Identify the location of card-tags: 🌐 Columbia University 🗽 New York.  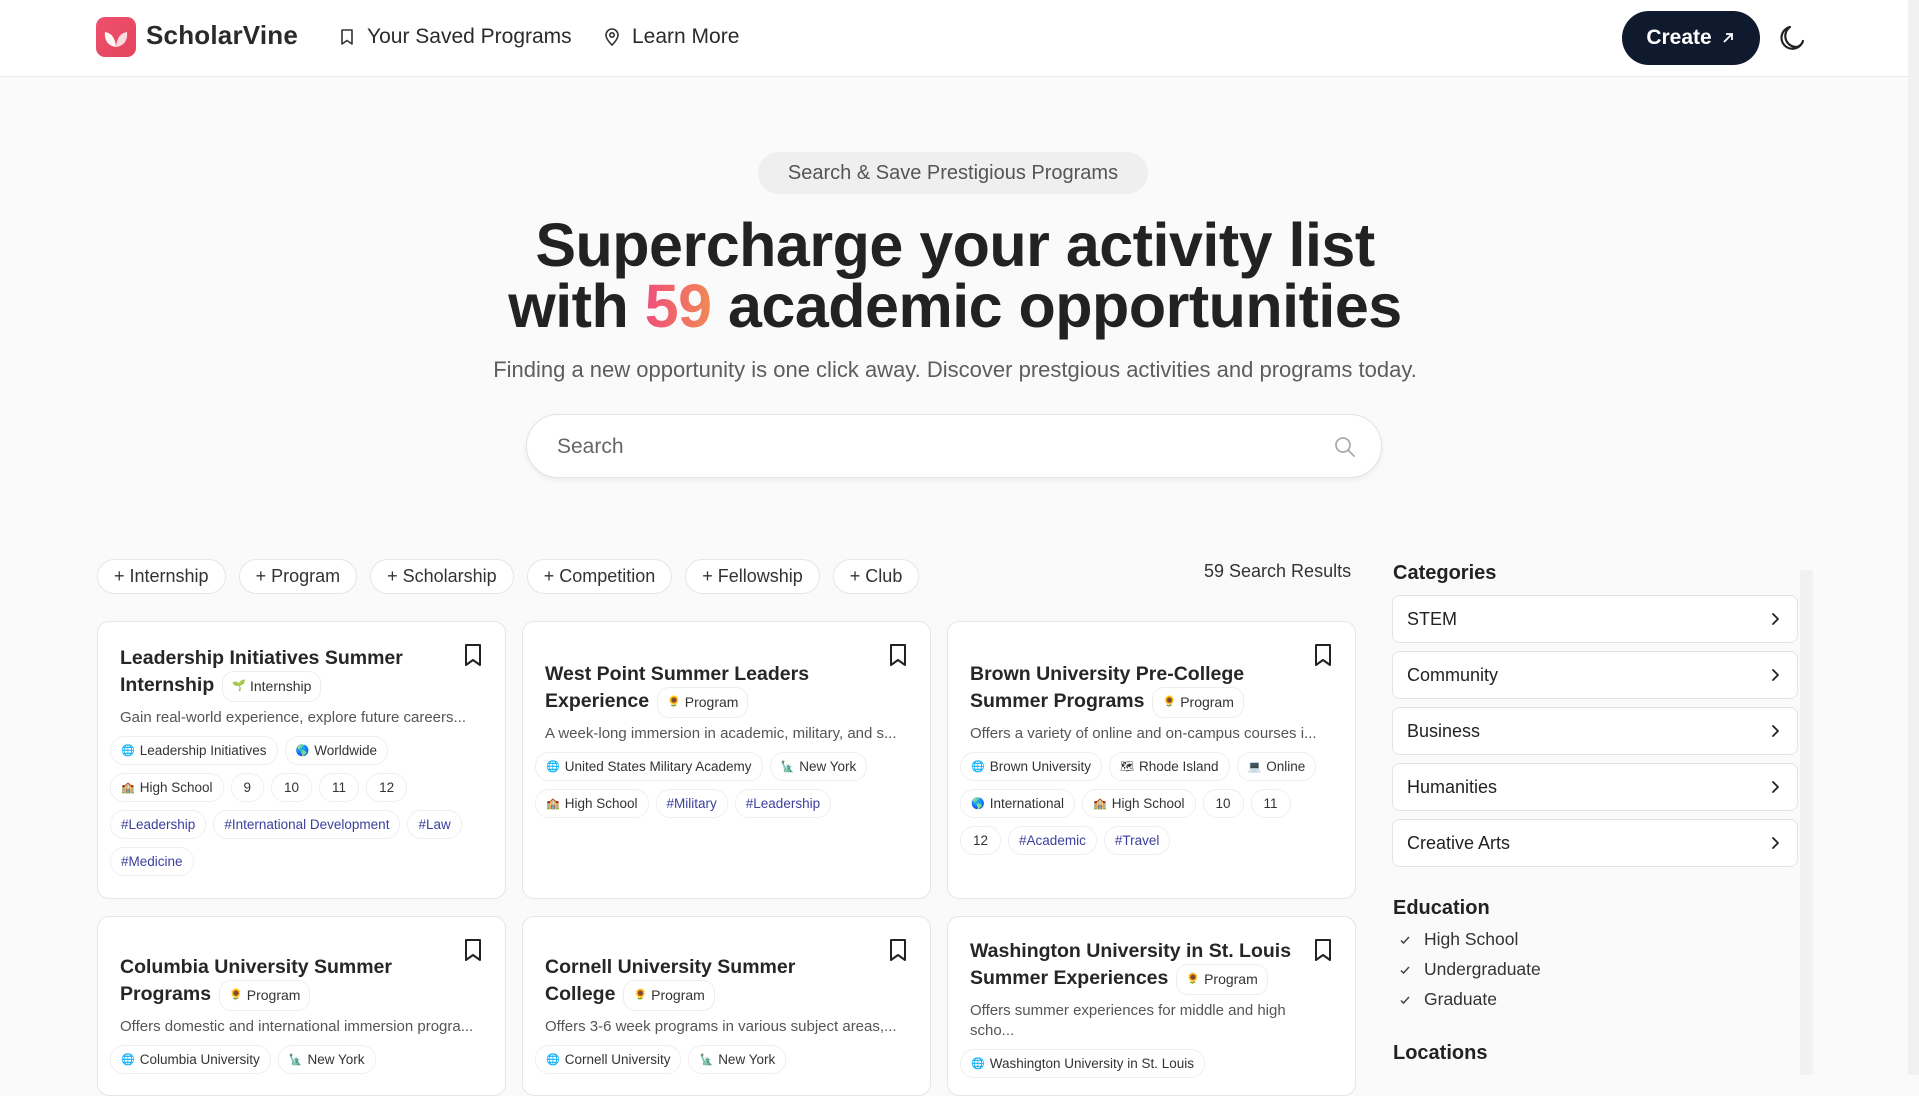
(296, 1059).